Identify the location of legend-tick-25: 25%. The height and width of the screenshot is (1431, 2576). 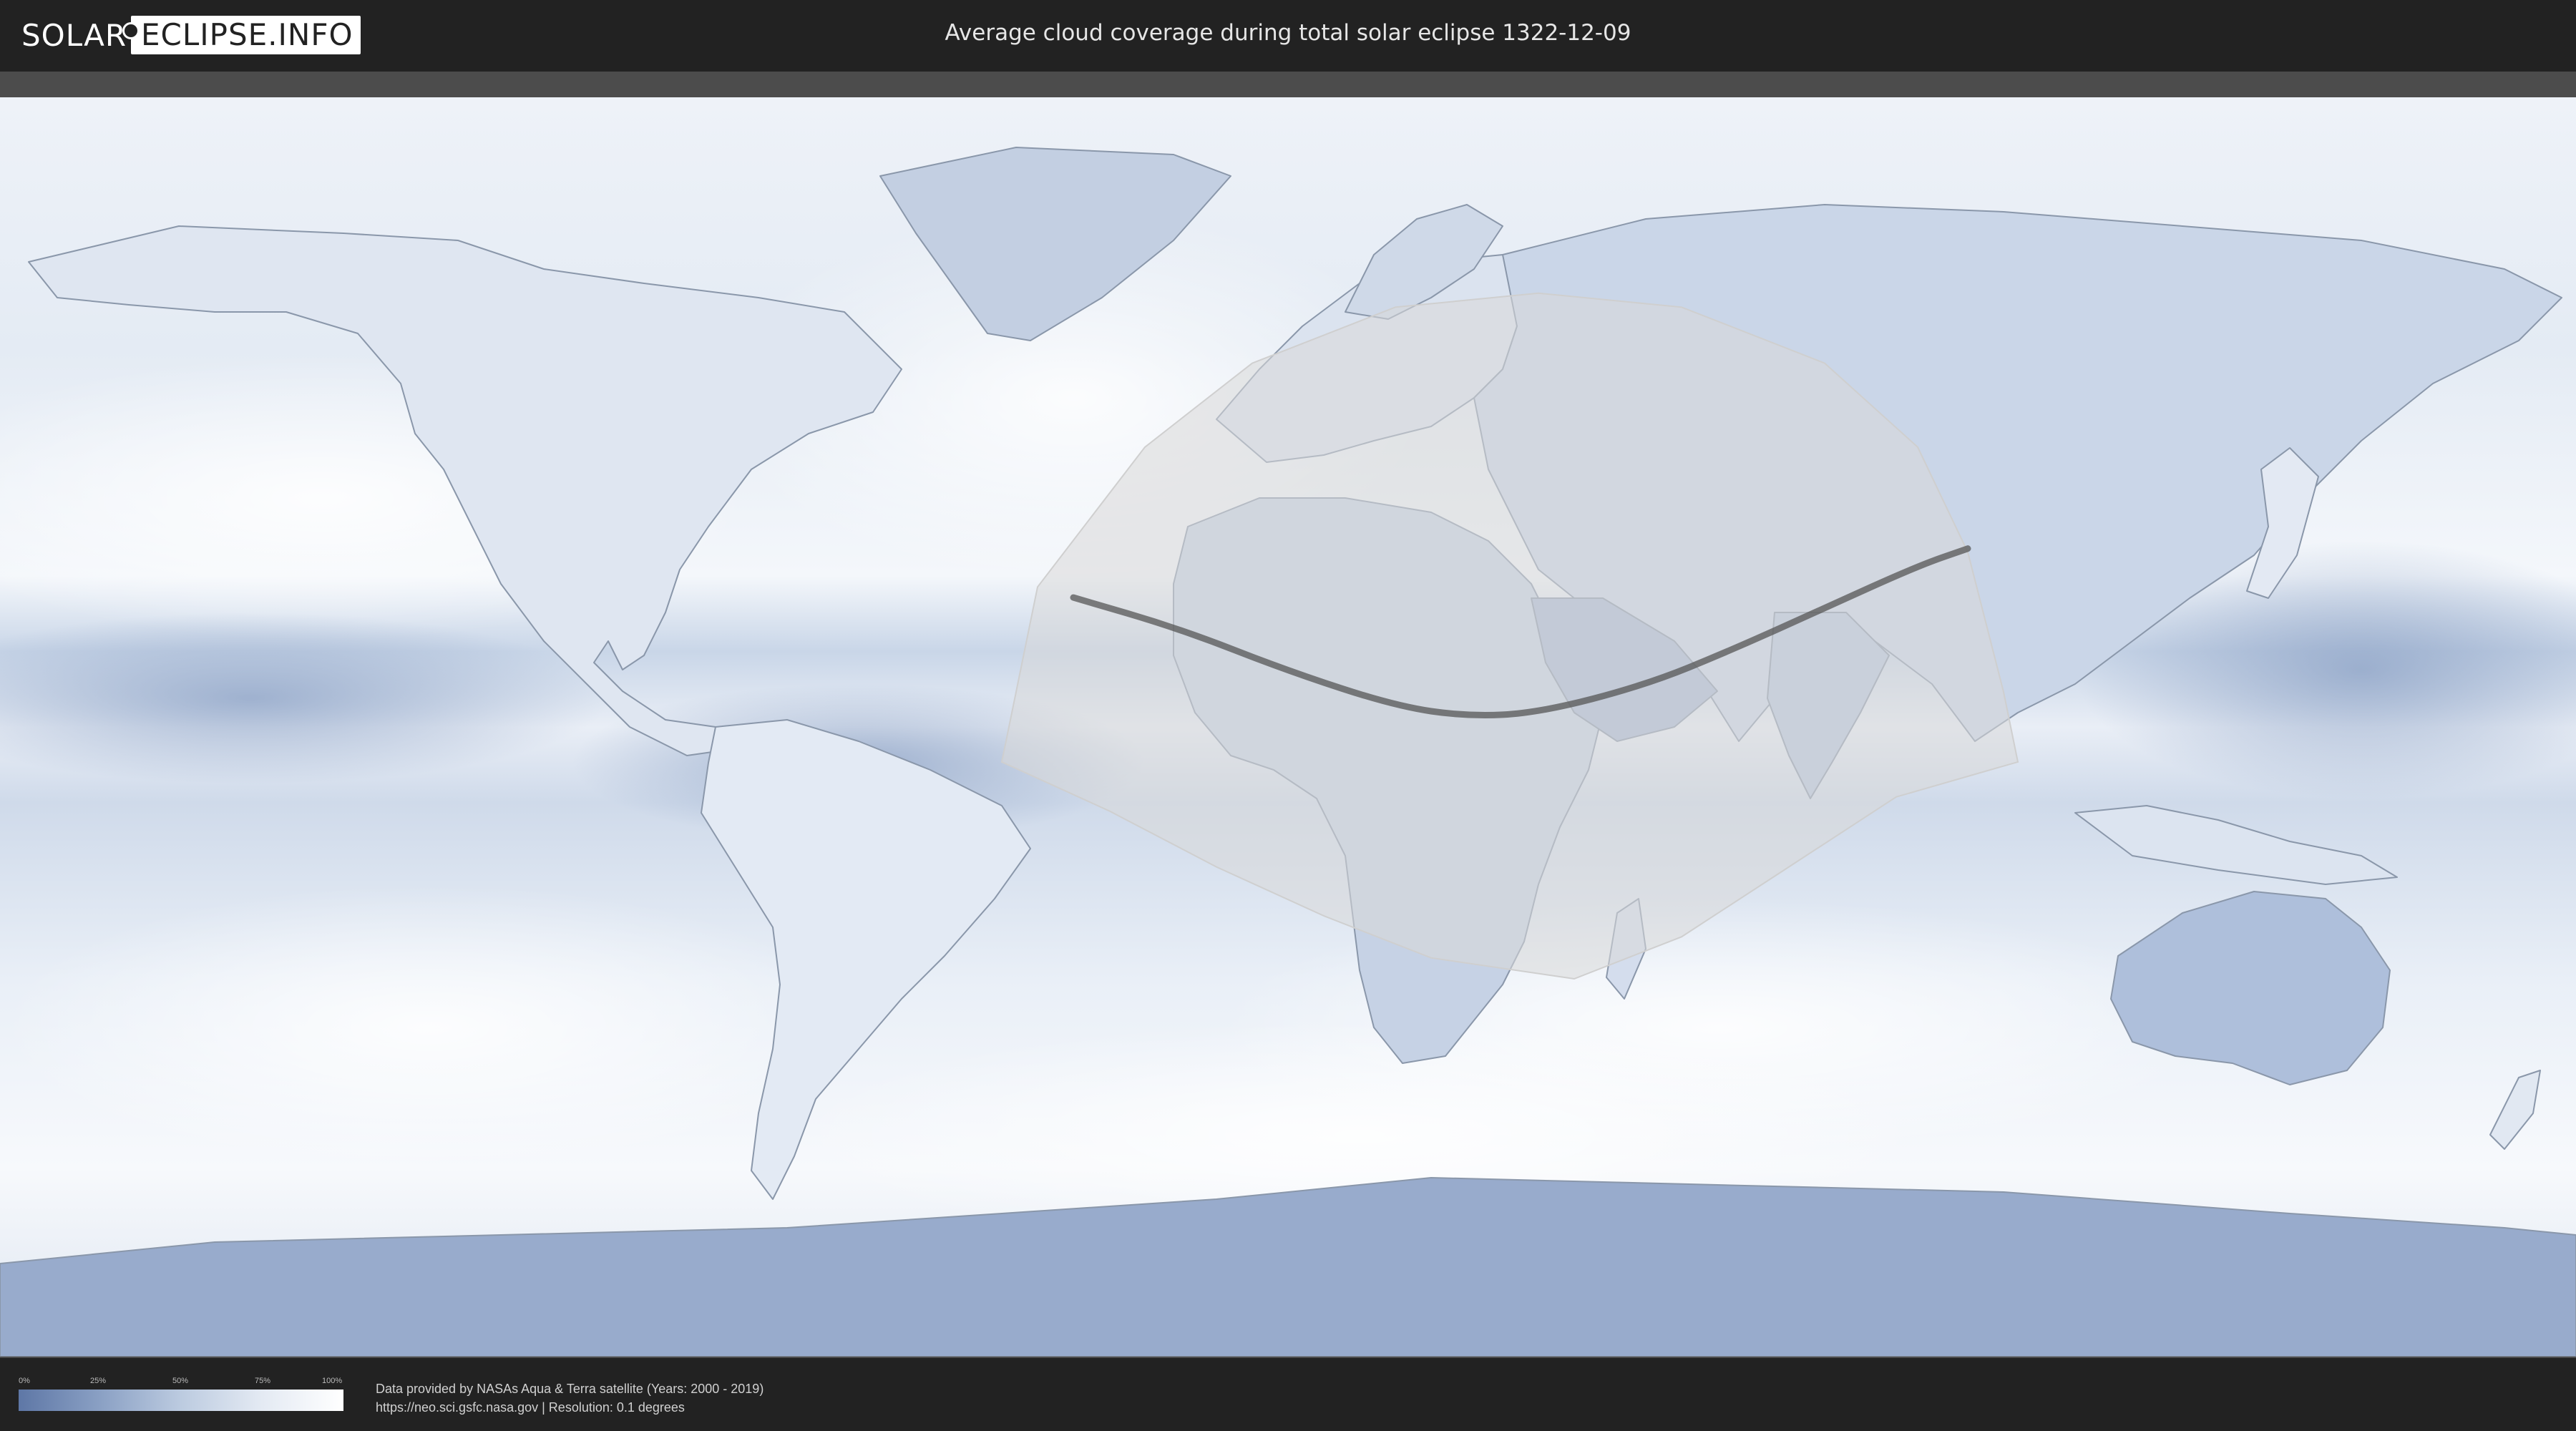
(98, 1381).